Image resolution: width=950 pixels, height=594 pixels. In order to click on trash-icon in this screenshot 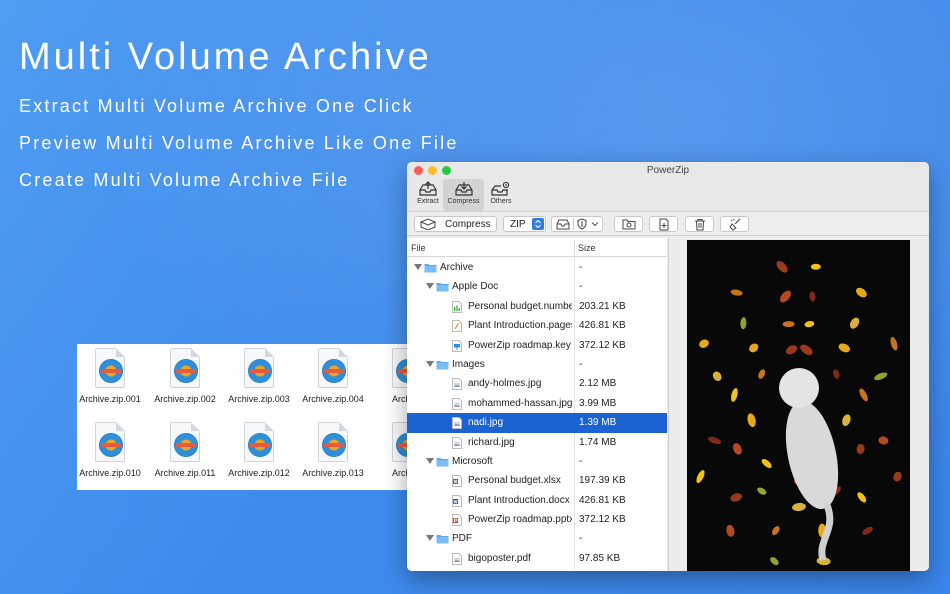, I will do `click(699, 224)`.